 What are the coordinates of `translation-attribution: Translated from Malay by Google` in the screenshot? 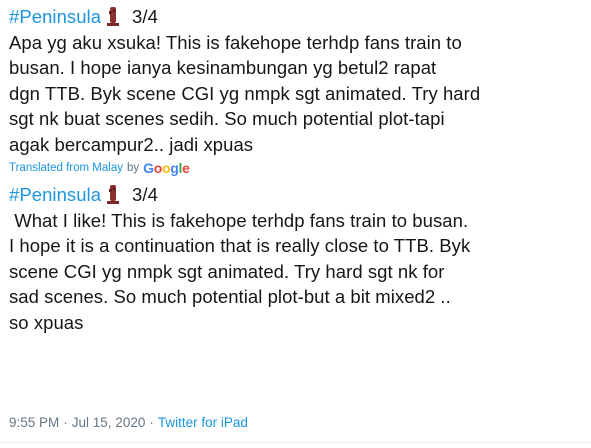 It's located at (296, 168).